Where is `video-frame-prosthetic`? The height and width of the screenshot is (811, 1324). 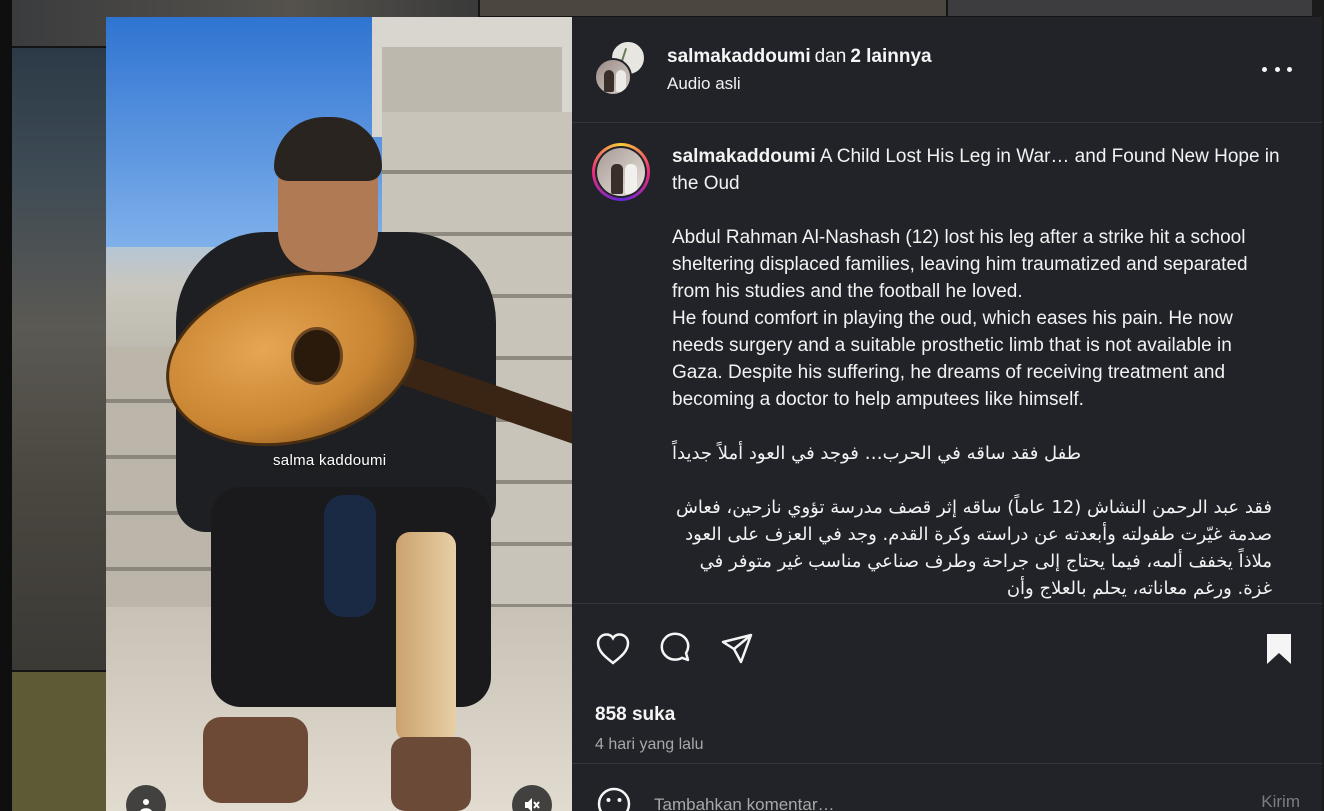 video-frame-prosthetic is located at coordinates (426, 637).